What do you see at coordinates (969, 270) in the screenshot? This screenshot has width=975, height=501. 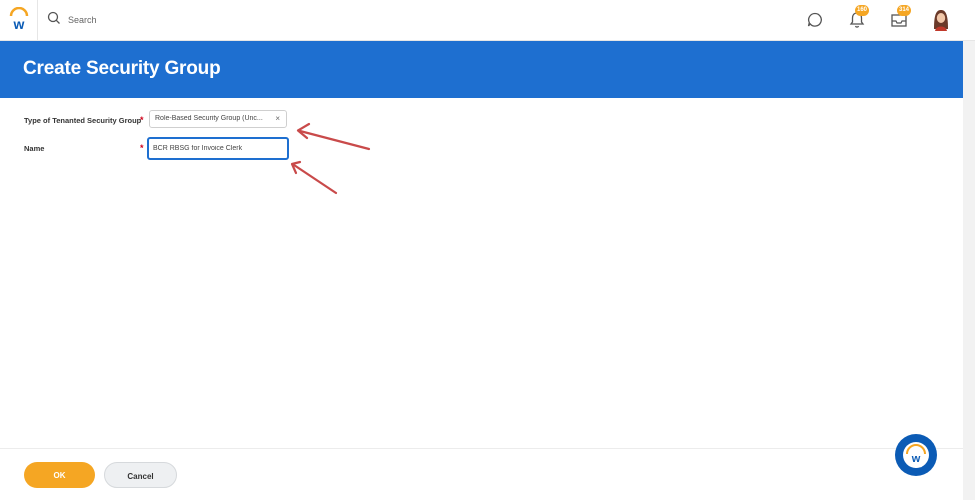 I see `scrollbar` at bounding box center [969, 270].